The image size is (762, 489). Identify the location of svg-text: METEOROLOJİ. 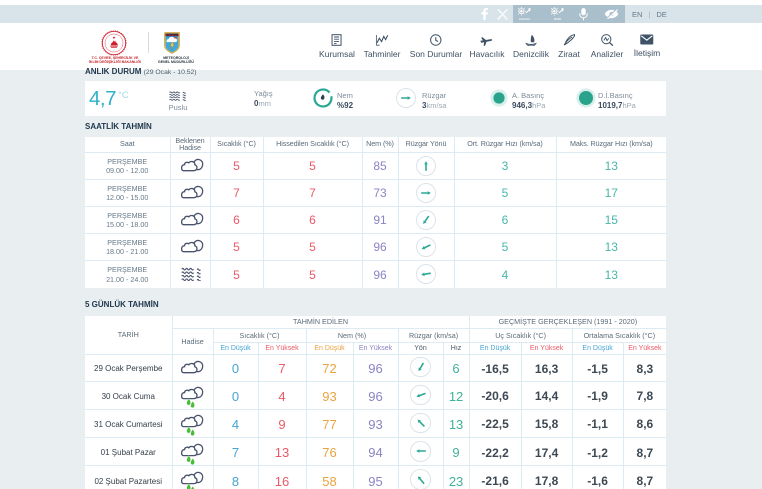
(171, 34).